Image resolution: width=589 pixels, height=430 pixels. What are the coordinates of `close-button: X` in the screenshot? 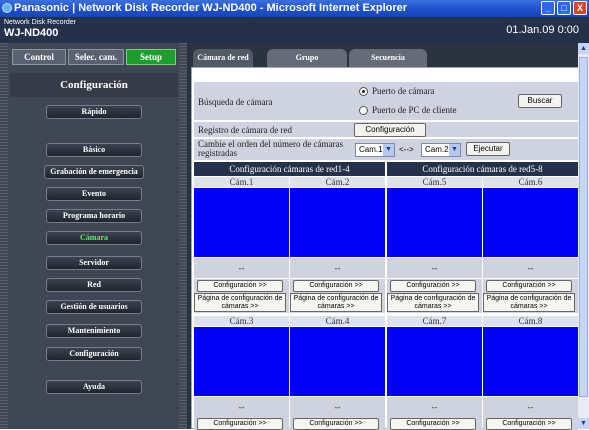 It's located at (580, 8).